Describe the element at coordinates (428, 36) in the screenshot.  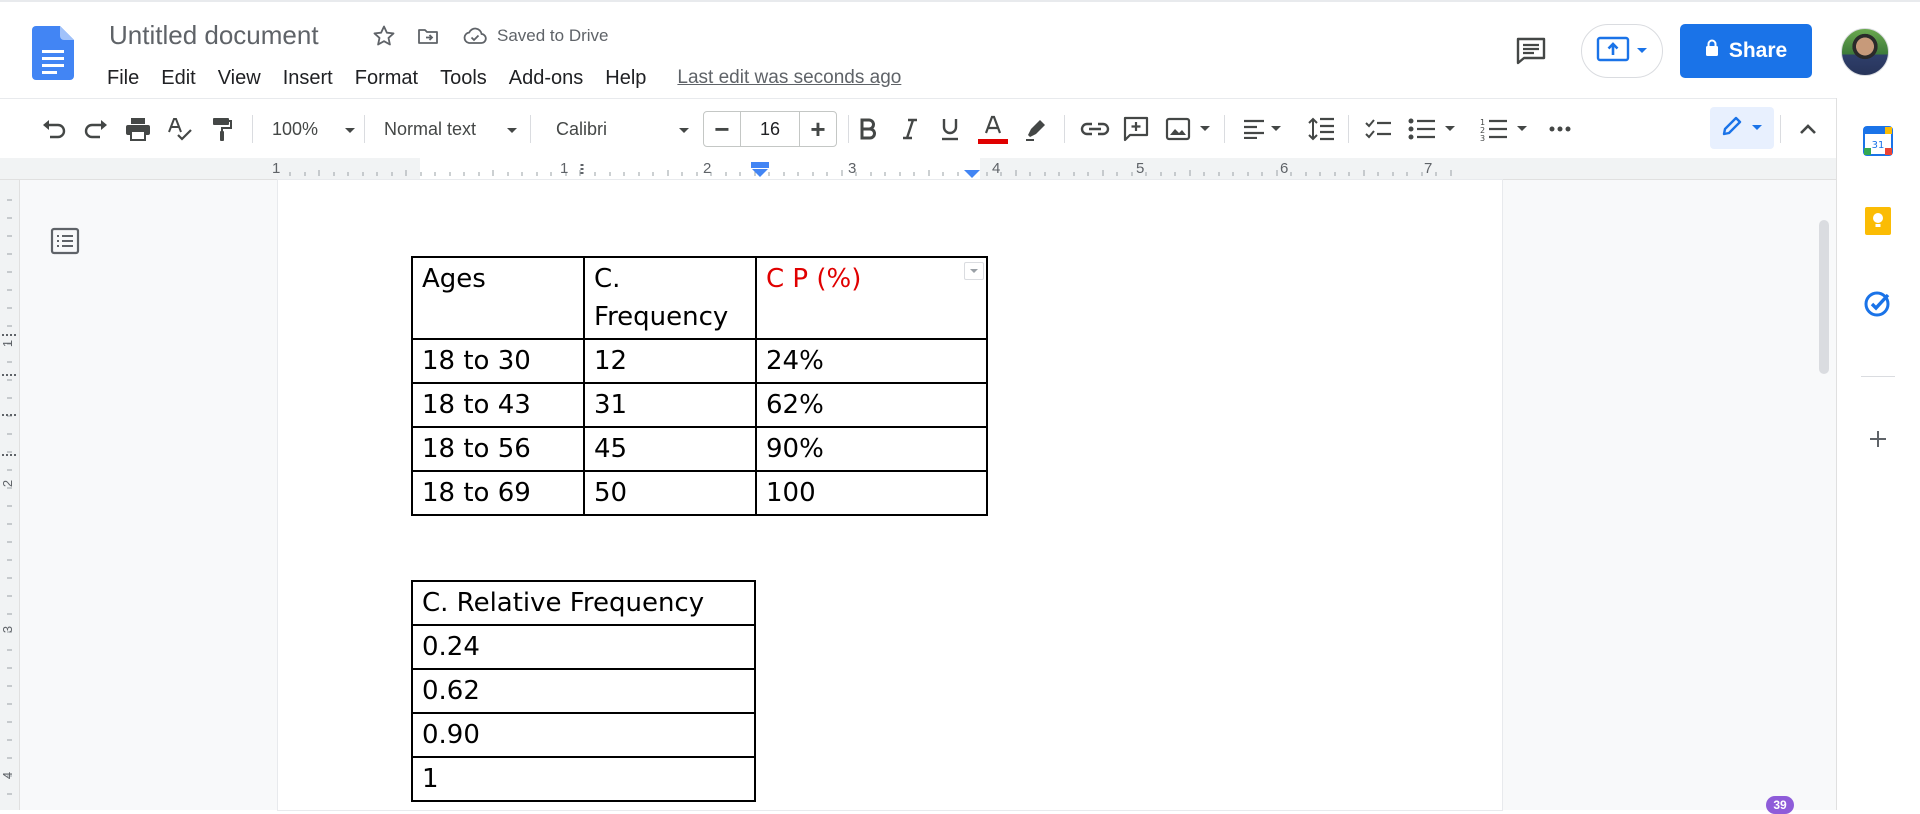
I see `move-to-folder-icon` at that location.